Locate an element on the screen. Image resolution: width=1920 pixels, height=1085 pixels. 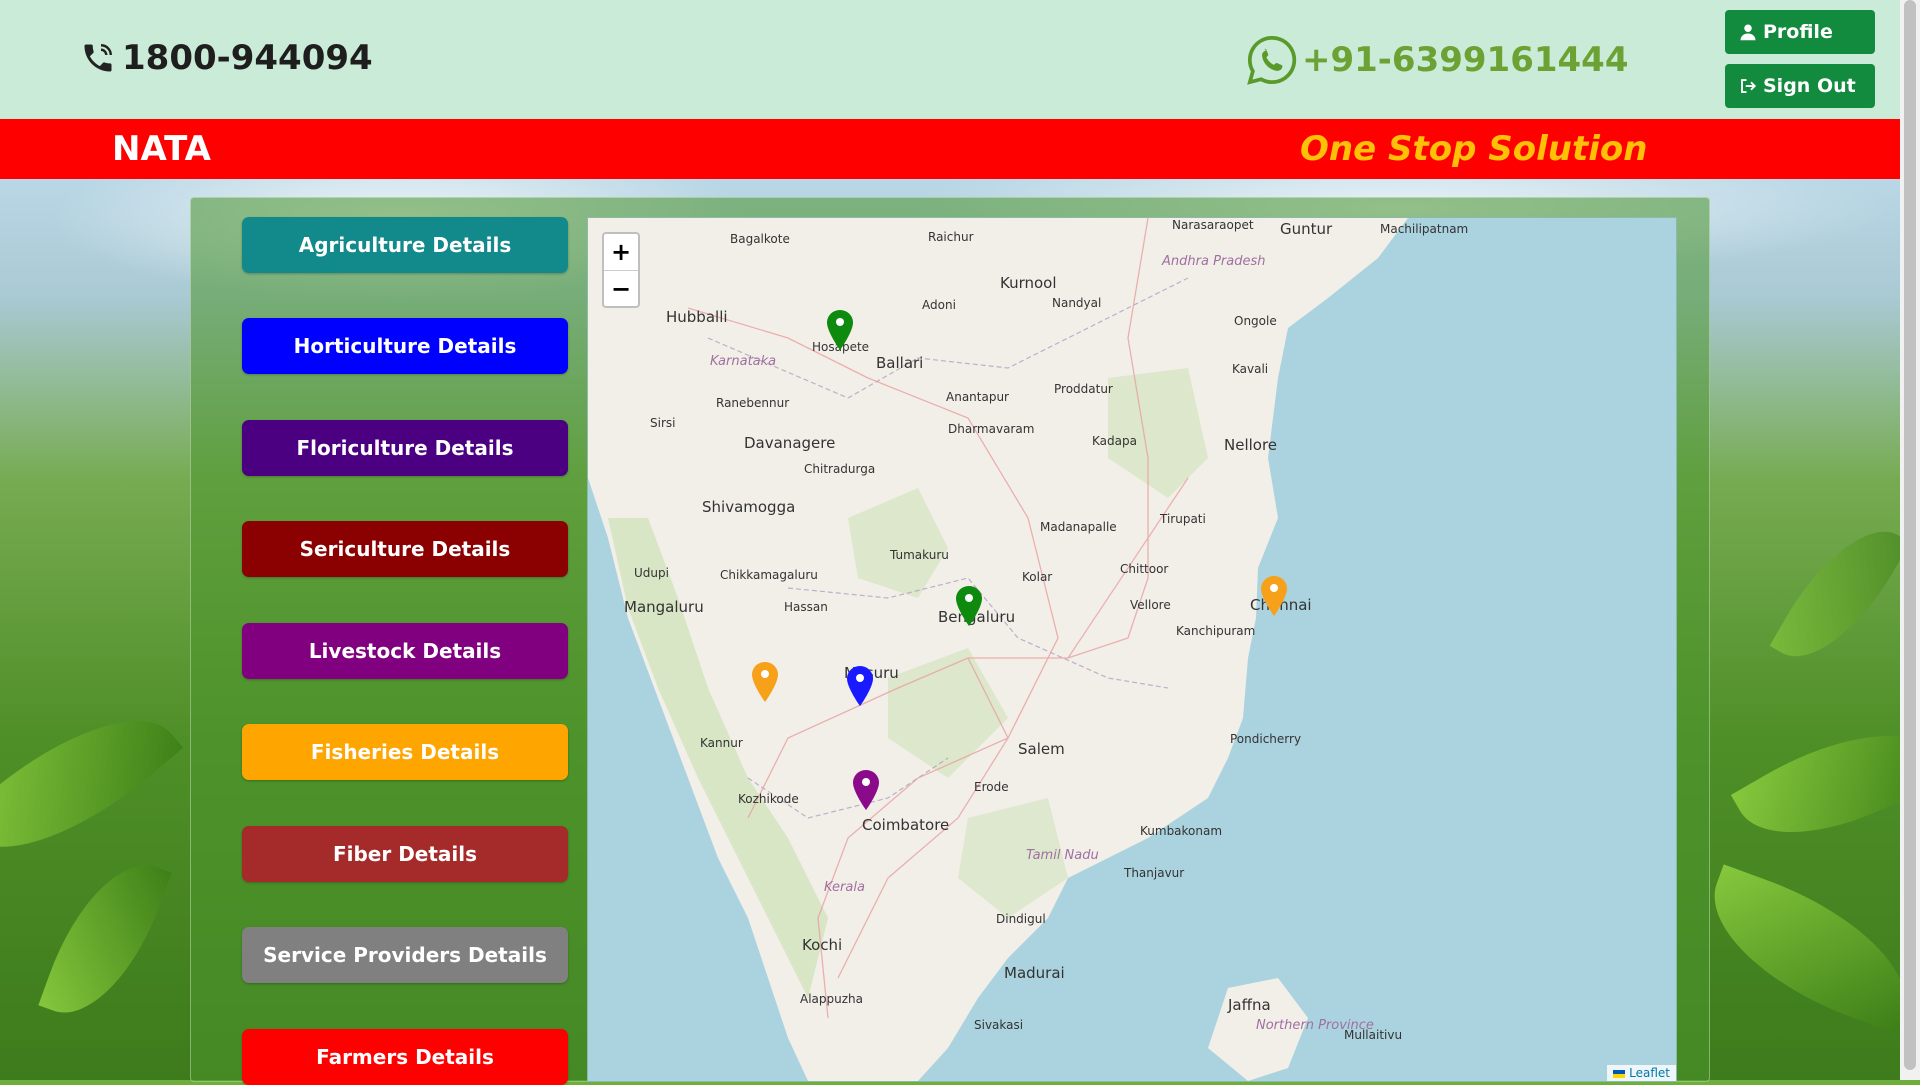
map-label: Kumbakonam is located at coordinates (1181, 831).